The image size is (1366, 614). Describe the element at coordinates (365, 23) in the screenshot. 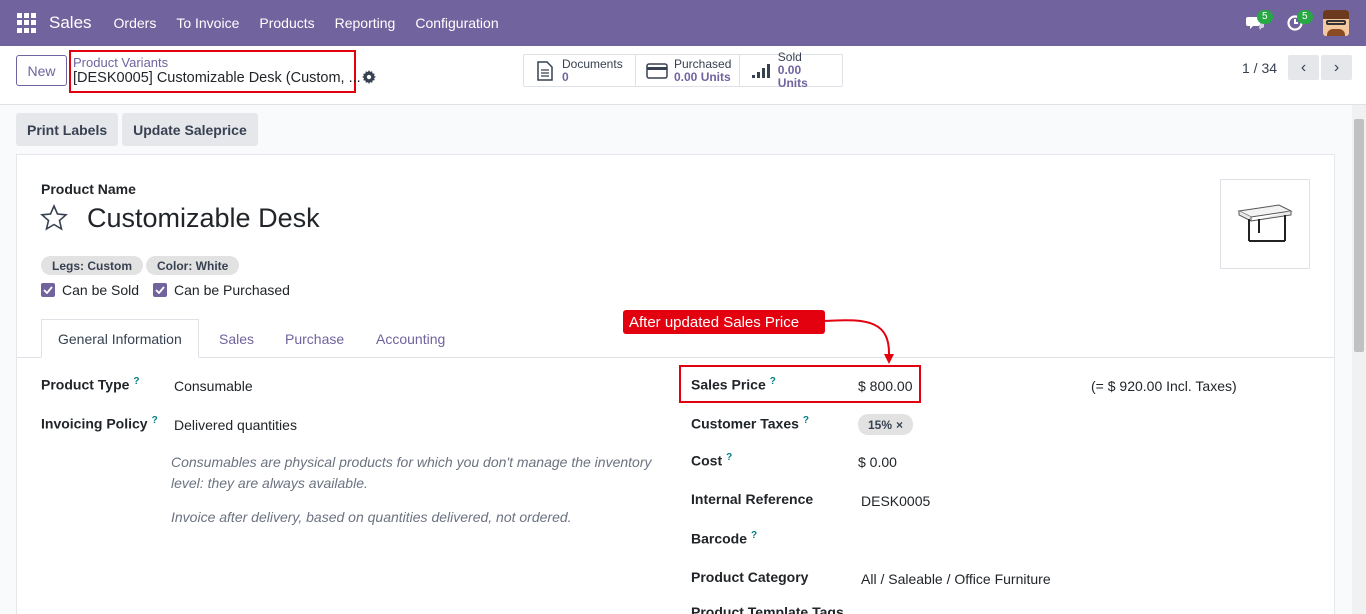

I see `menu-reporting: Reporting` at that location.